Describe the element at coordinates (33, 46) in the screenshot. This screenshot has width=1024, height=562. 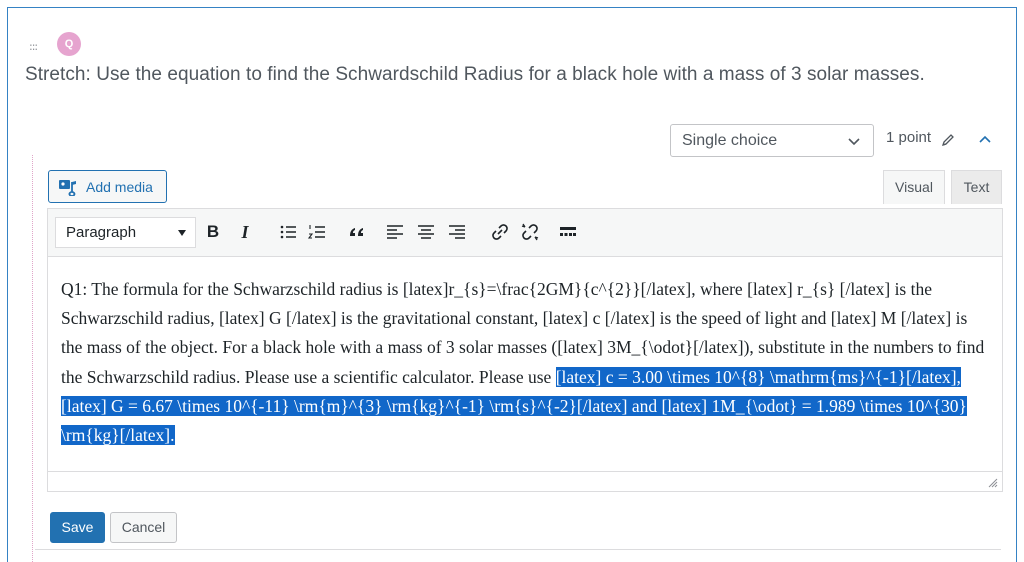
I see `drag-handle-icon: :::` at that location.